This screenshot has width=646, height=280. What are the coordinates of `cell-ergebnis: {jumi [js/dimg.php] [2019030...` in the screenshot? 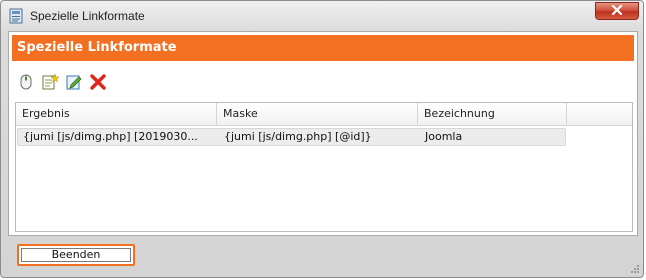 It's located at (110, 136).